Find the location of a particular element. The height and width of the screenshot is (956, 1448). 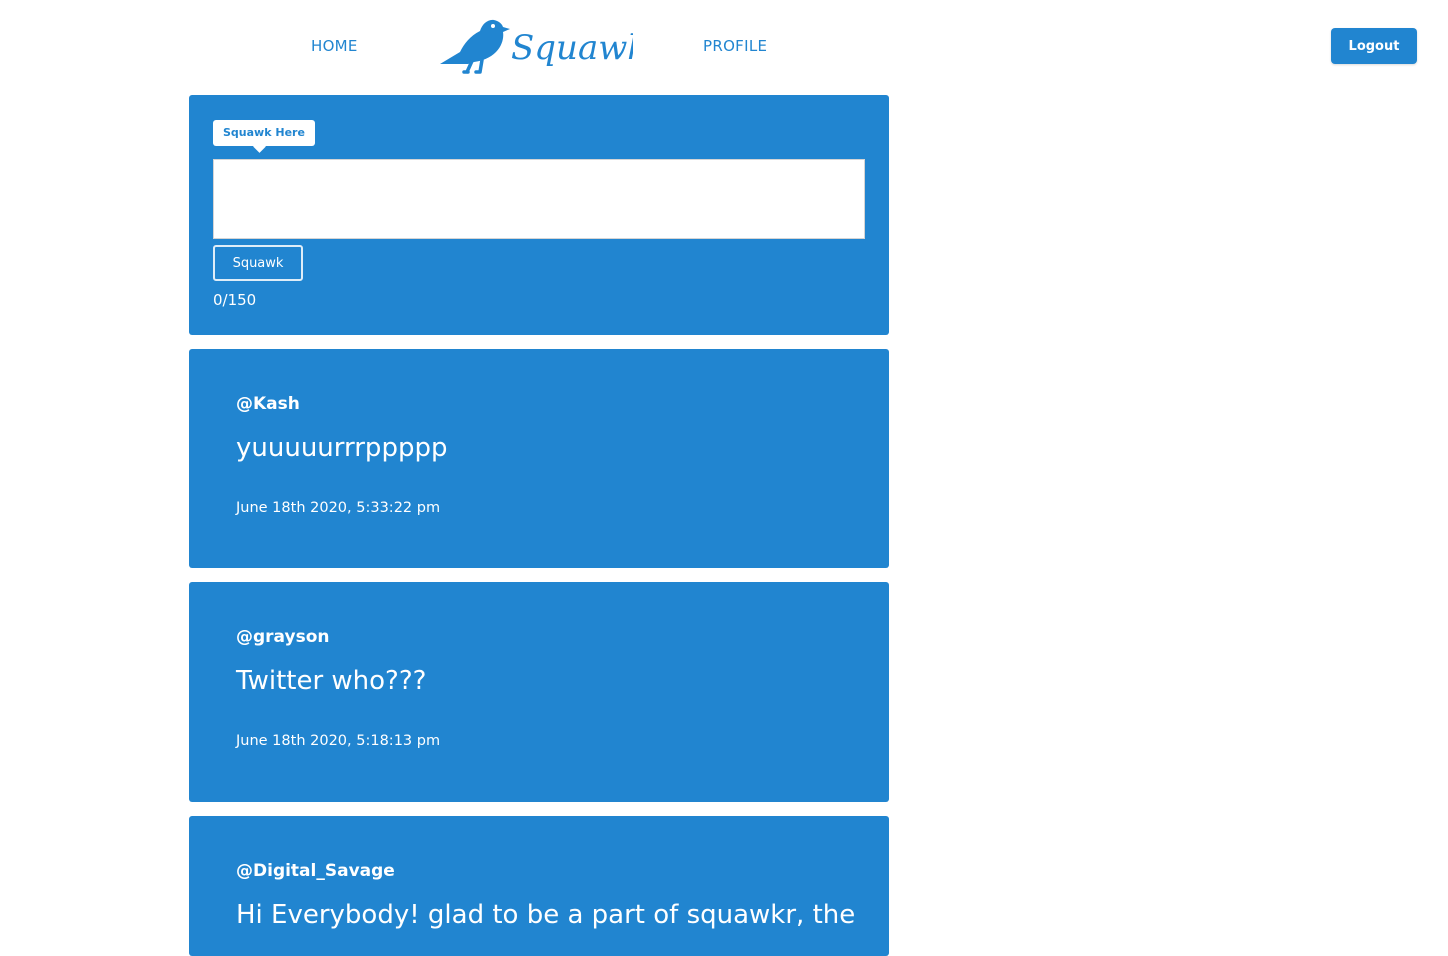

brand-logo: Squawkr is located at coordinates (535, 46).